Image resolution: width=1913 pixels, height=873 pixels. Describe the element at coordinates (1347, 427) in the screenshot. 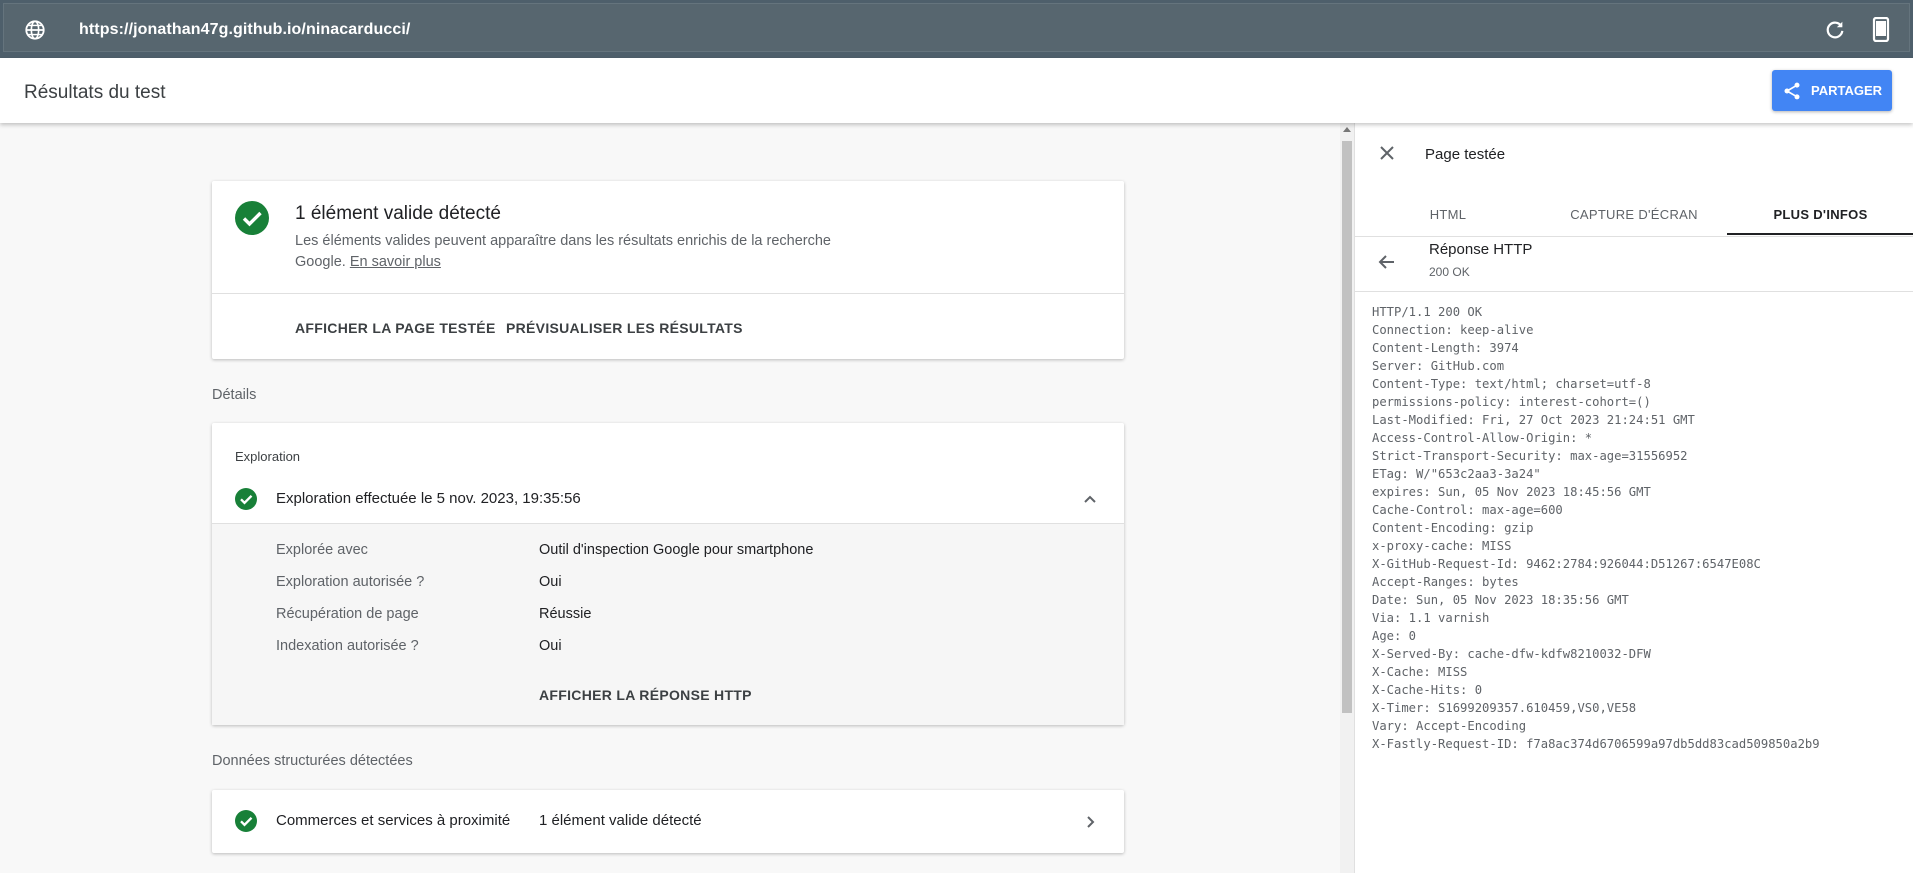

I see `scrollbar-thumb` at that location.